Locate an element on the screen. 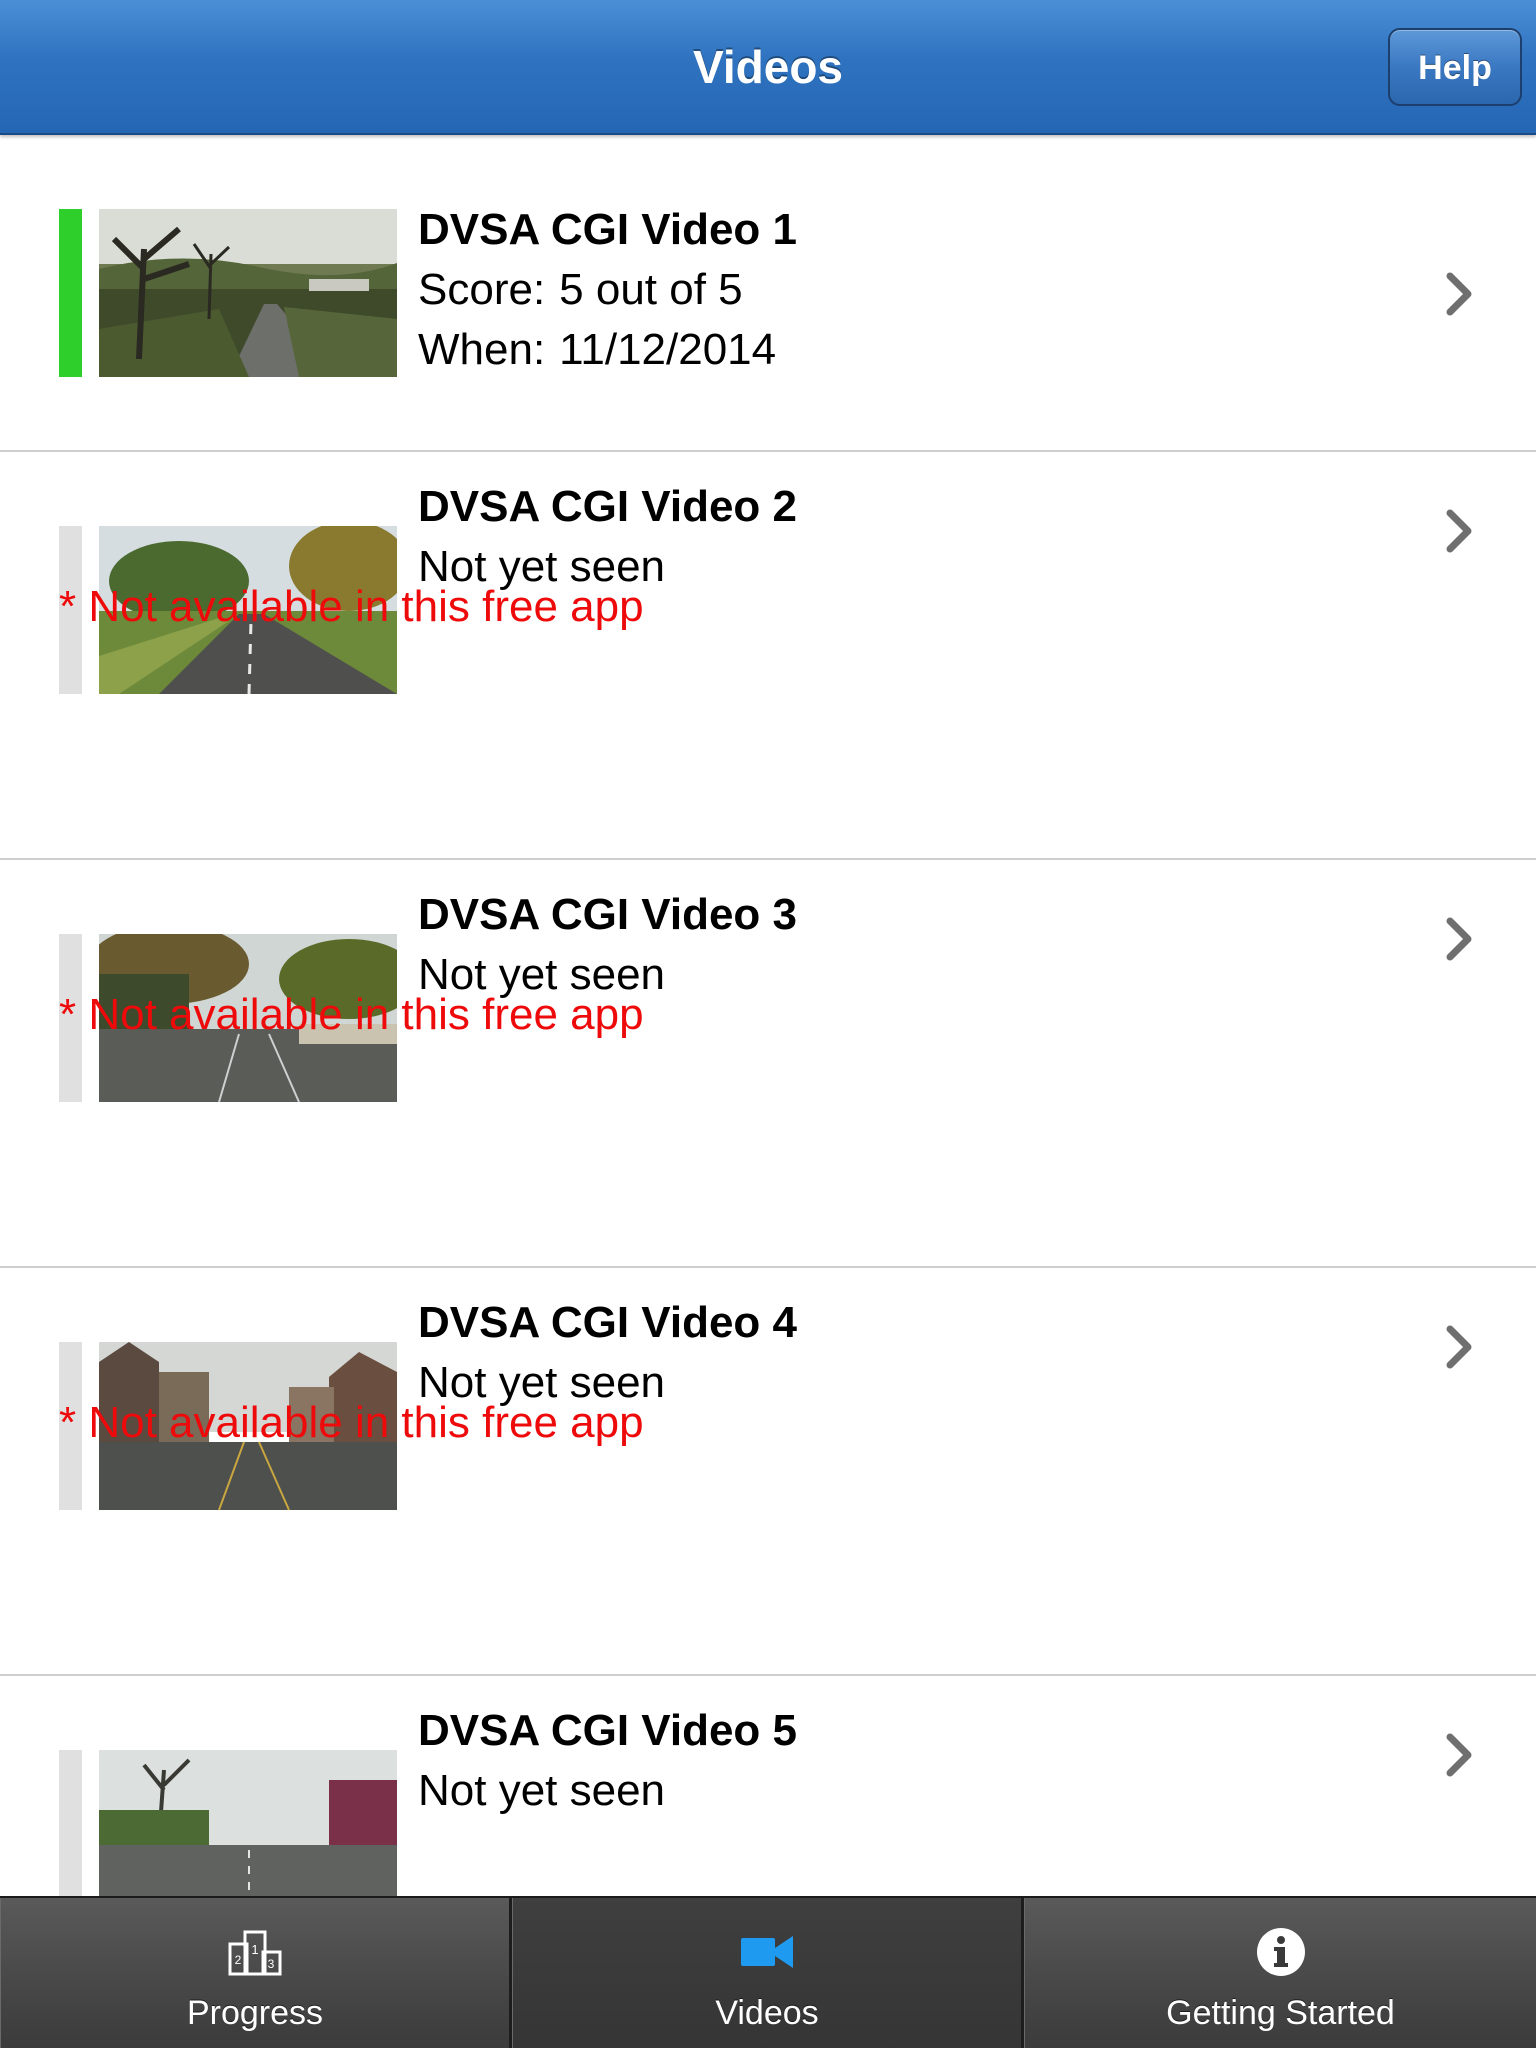 The image size is (1536, 2048). when-line: When: 11/12/2014 is located at coordinates (597, 350).